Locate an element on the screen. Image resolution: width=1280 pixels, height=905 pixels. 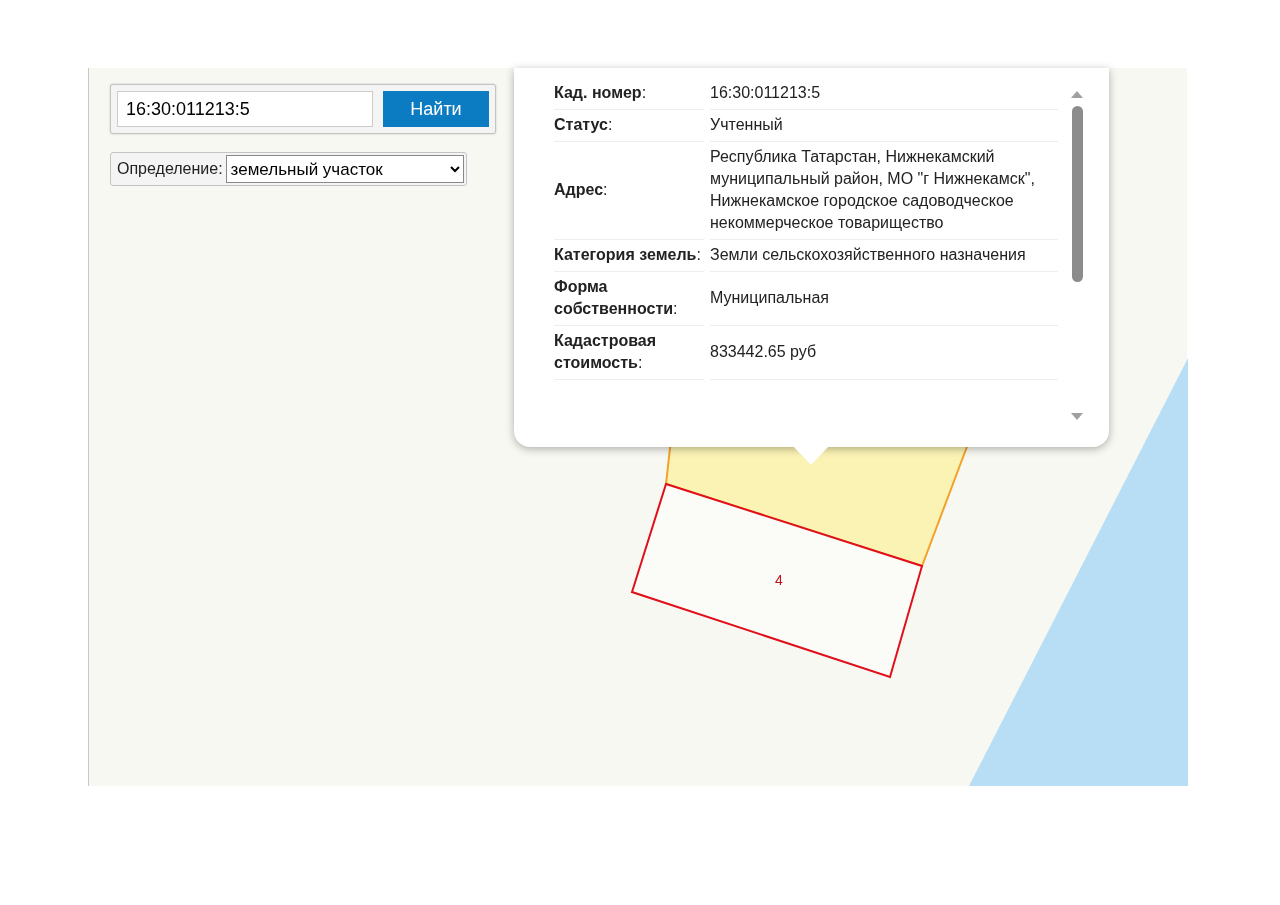
parcel-number: 4 is located at coordinates (779, 580).